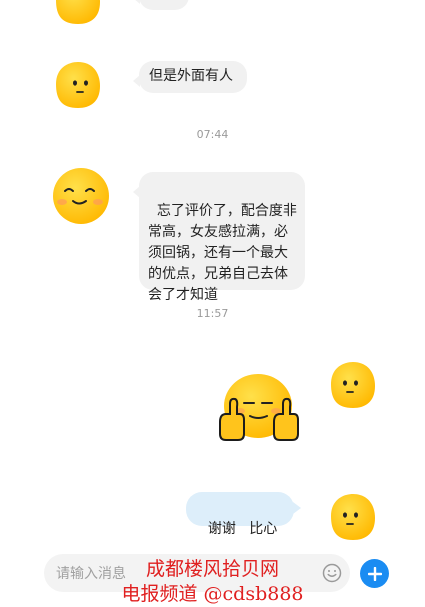 Image resolution: width=425 pixels, height=607 pixels. What do you see at coordinates (161, 5) in the screenshot?
I see `message-bubble-partial` at bounding box center [161, 5].